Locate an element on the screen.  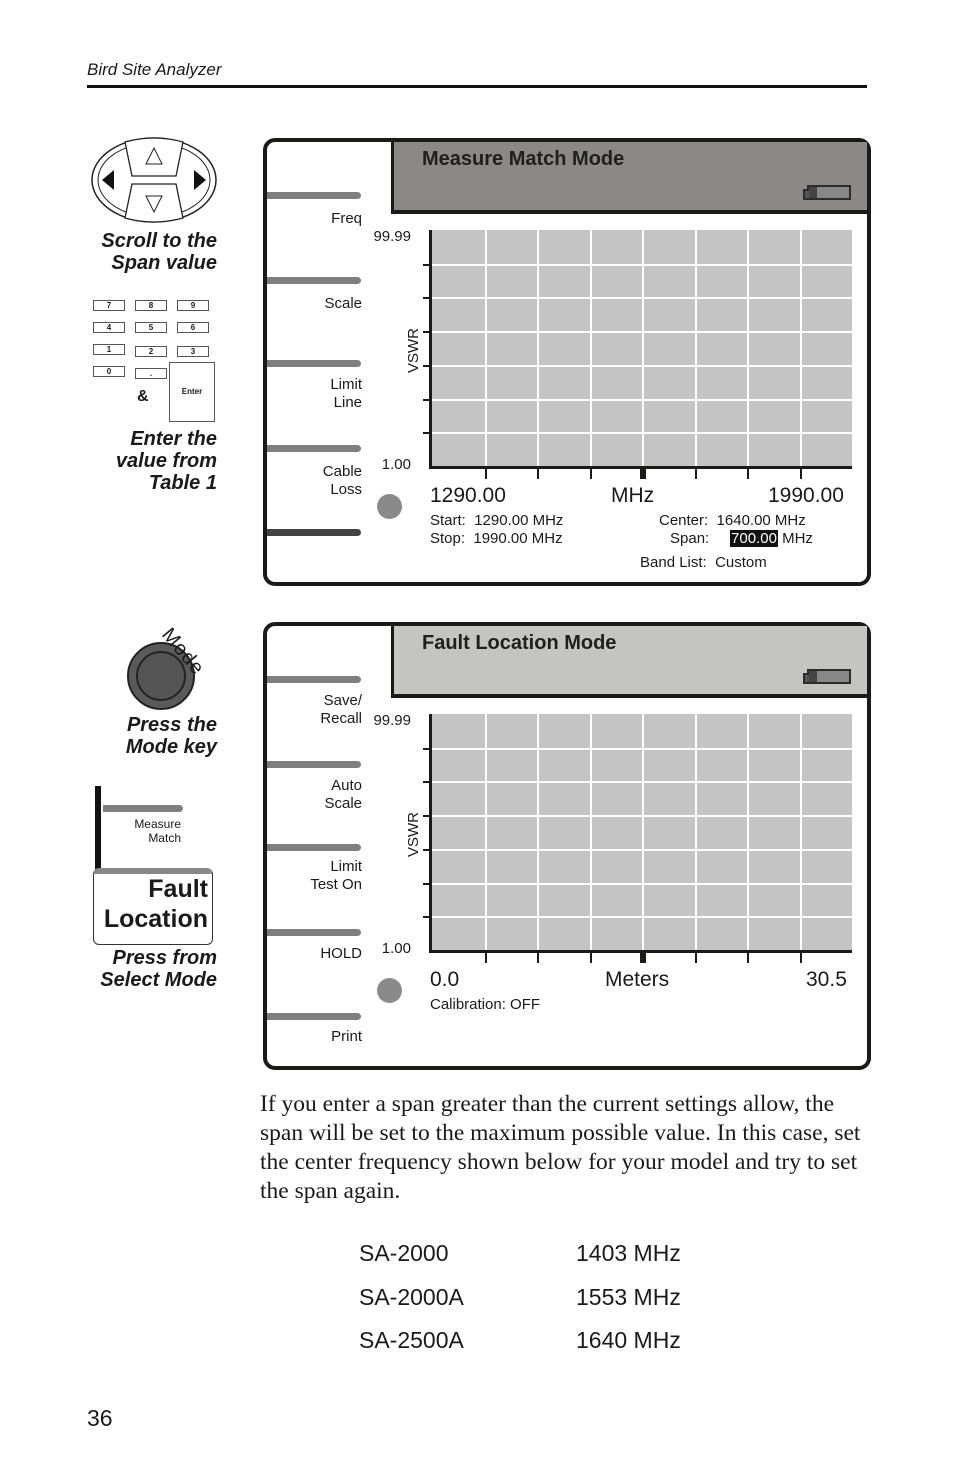
caption-line: Select Mode is located at coordinates (158, 980).